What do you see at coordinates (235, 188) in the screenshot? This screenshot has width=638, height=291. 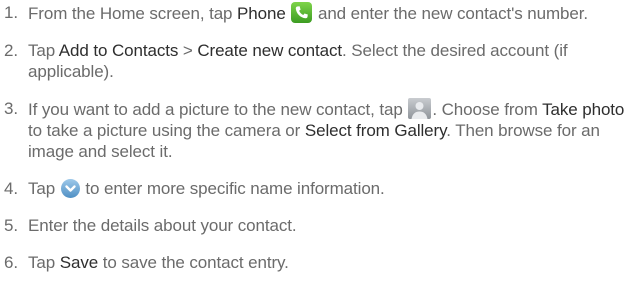 I see `step-text: to enter more specific name information.` at bounding box center [235, 188].